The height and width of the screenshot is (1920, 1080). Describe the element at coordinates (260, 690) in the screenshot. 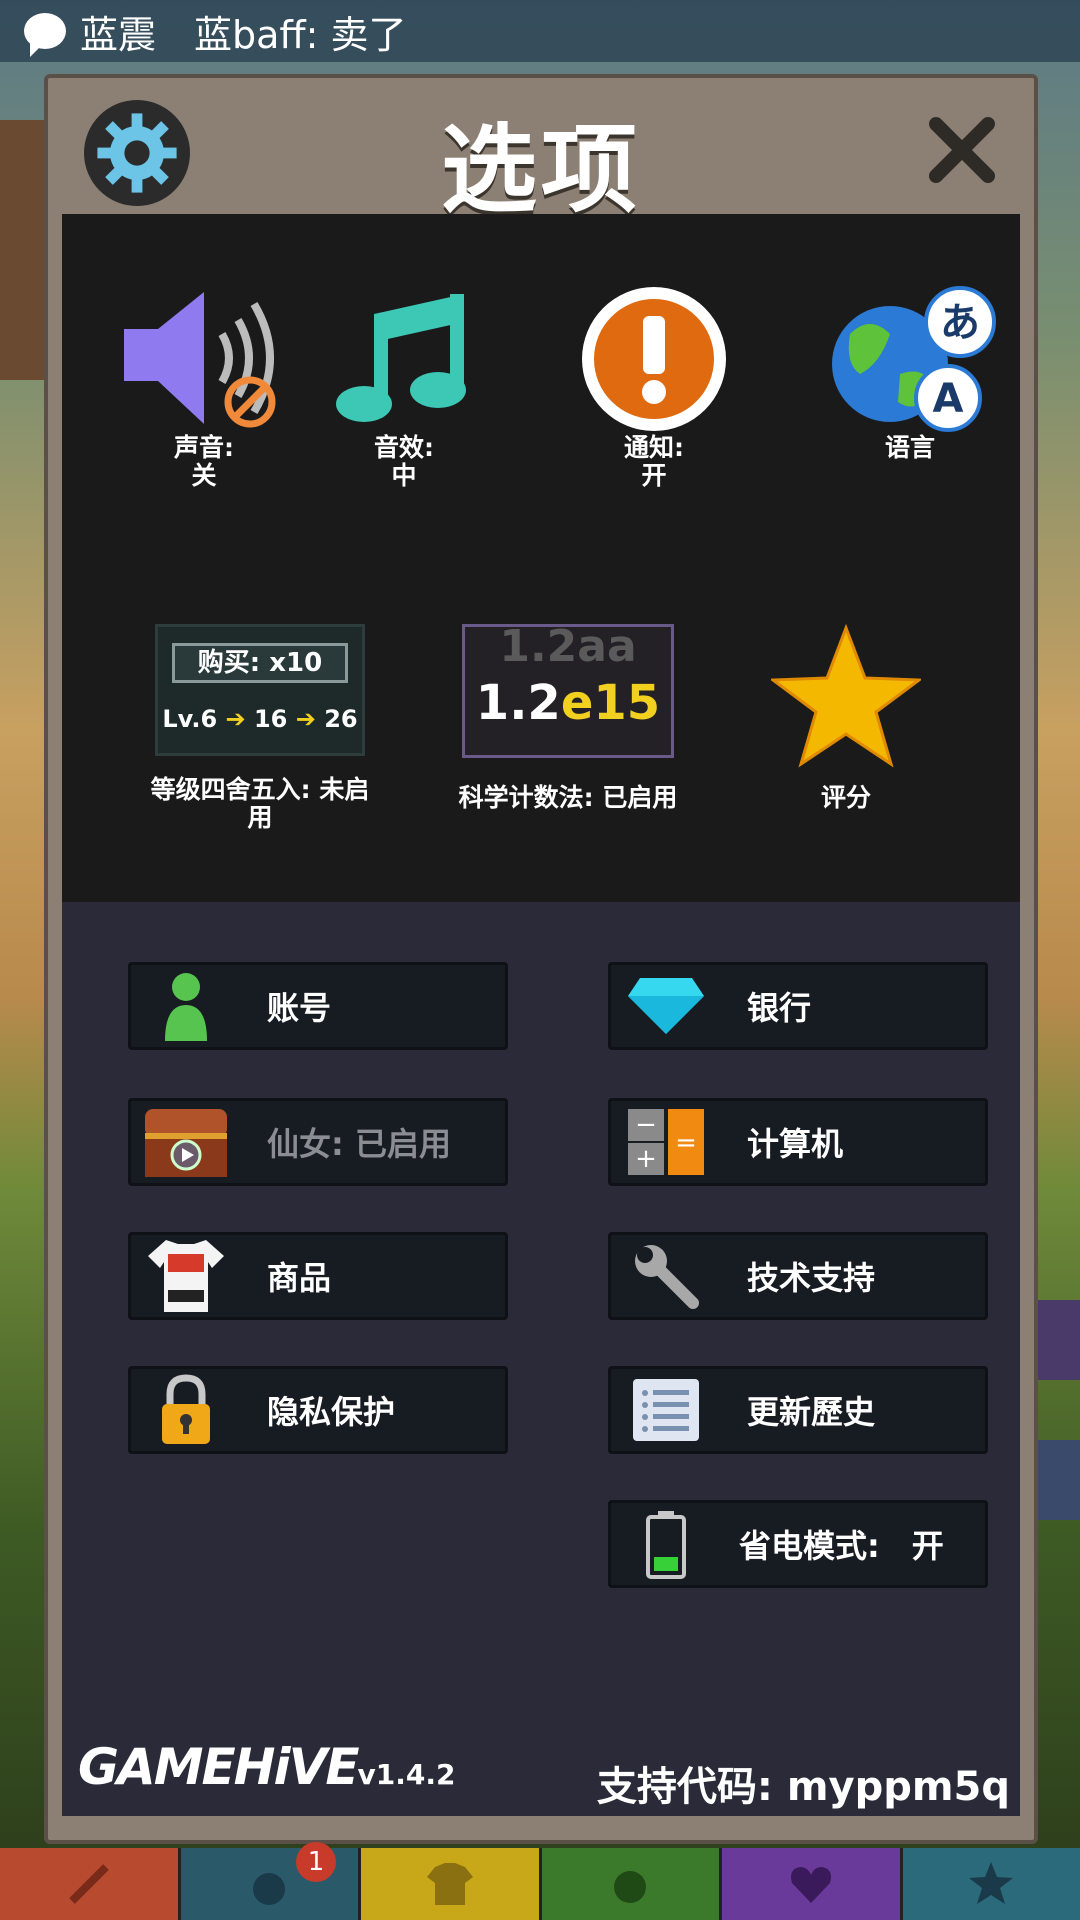

I see `level-rounding-preview: 购买: x10 Lv.6 ➔ 16 ➔ 26` at that location.